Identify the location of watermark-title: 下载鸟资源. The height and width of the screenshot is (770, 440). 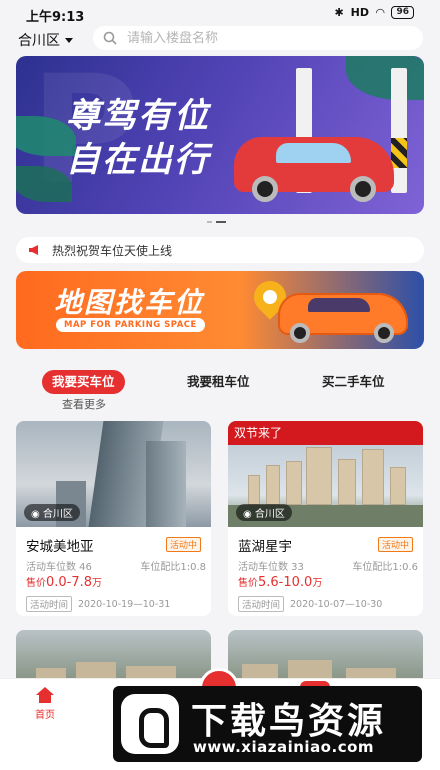
(289, 721).